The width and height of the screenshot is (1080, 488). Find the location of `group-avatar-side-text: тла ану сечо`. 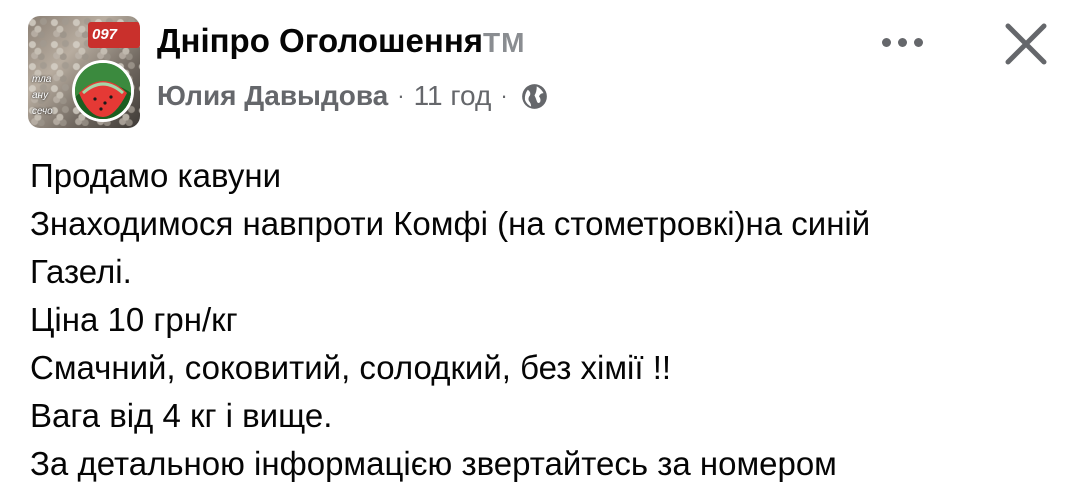

group-avatar-side-text: тла ану сечо is located at coordinates (42, 95).